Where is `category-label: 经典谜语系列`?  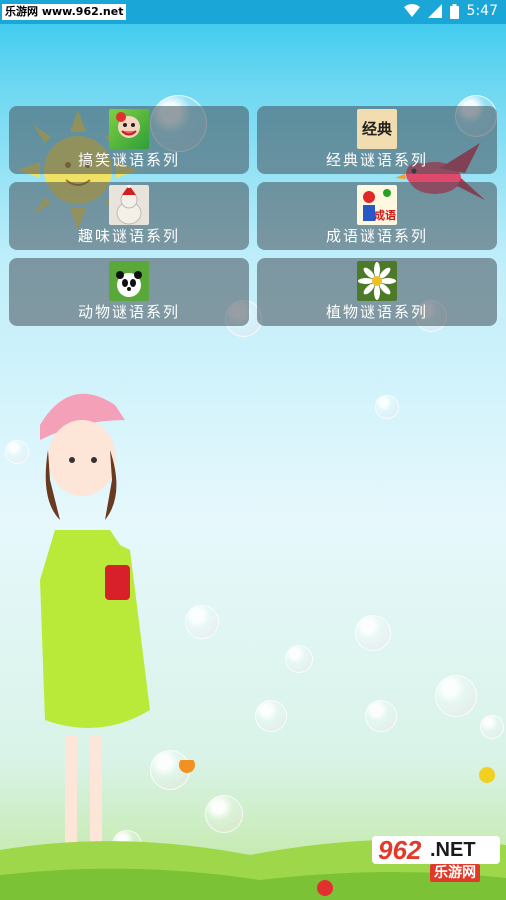 category-label: 经典谜语系列 is located at coordinates (376, 160).